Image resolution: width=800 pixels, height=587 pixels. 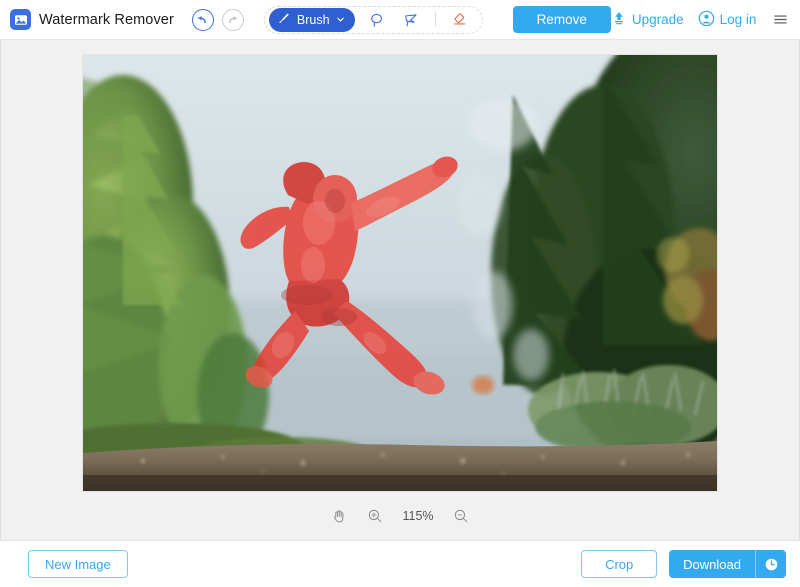 What do you see at coordinates (712, 564) in the screenshot?
I see `download-label: Download` at bounding box center [712, 564].